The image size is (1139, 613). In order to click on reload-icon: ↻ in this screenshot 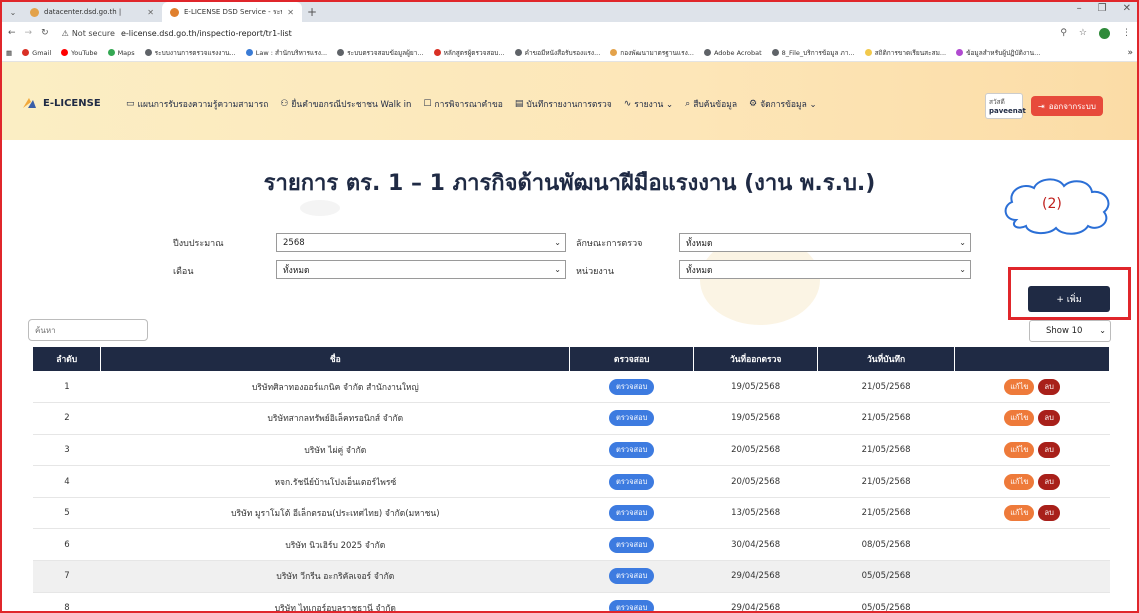, I will do `click(45, 33)`.